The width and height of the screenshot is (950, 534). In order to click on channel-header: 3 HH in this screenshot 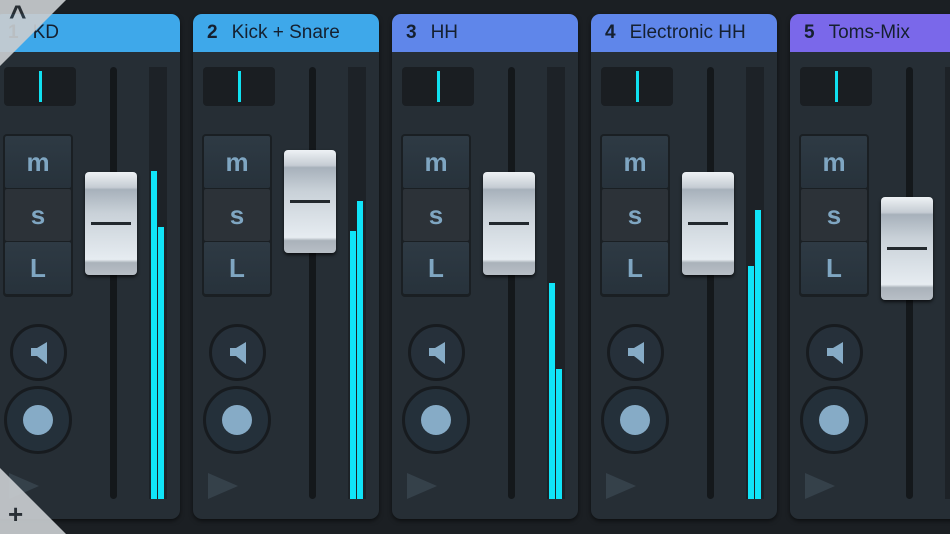, I will do `click(485, 33)`.